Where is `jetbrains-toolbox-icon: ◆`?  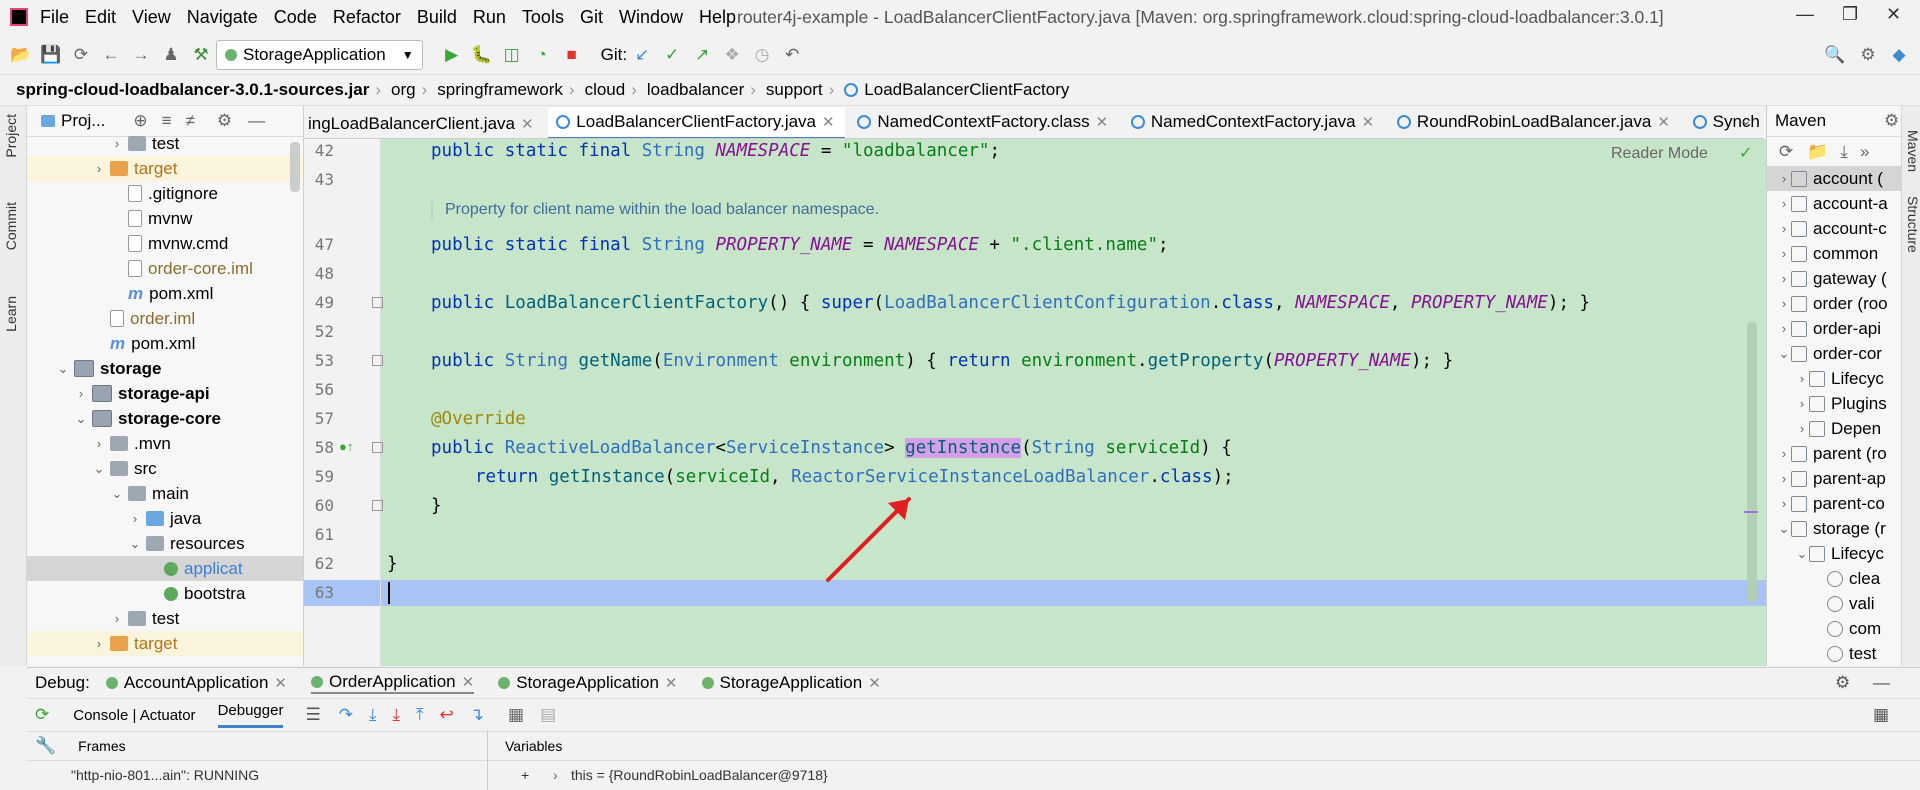
jetbrains-toolbox-icon: ◆ is located at coordinates (1899, 55).